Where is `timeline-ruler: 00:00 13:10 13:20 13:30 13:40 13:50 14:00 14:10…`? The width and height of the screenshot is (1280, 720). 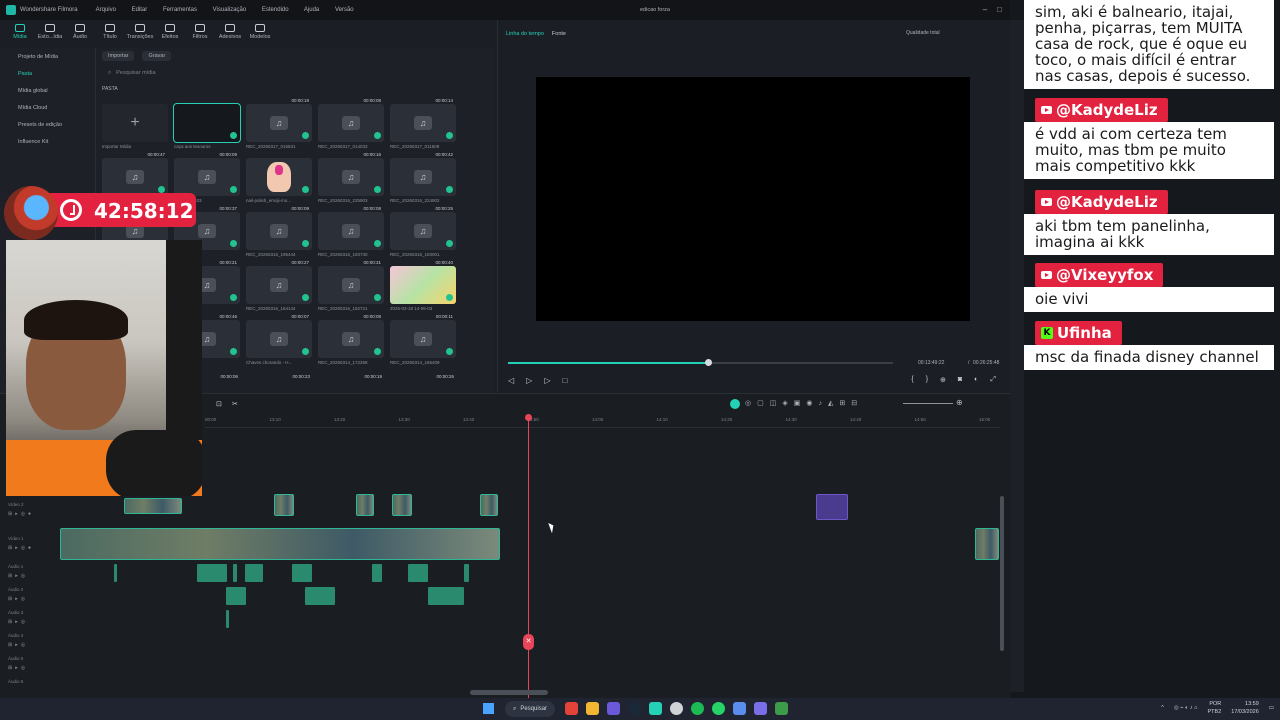 timeline-ruler: 00:00 13:10 13:20 13:30 13:40 13:50 14:00 14:10… is located at coordinates (602, 421).